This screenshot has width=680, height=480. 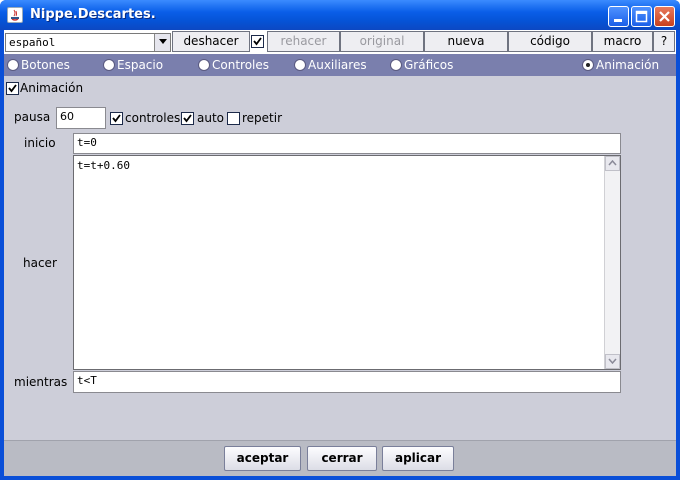 I want to click on tab-label: Auxiliares, so click(x=337, y=65).